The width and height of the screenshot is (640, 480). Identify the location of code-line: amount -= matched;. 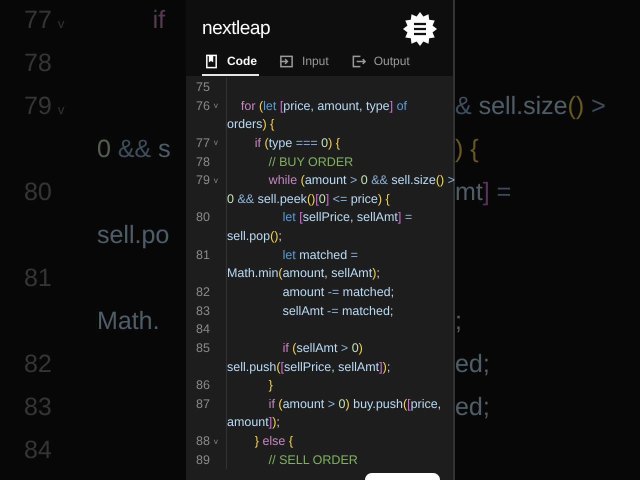
(338, 292).